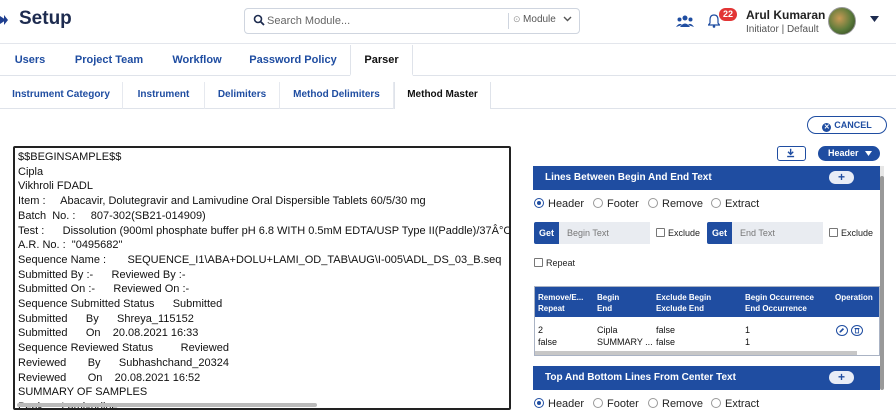 This screenshot has height=420, width=896. Describe the element at coordinates (678, 233) in the screenshot. I see `exclude-begin-checkbox: Exclude` at that location.